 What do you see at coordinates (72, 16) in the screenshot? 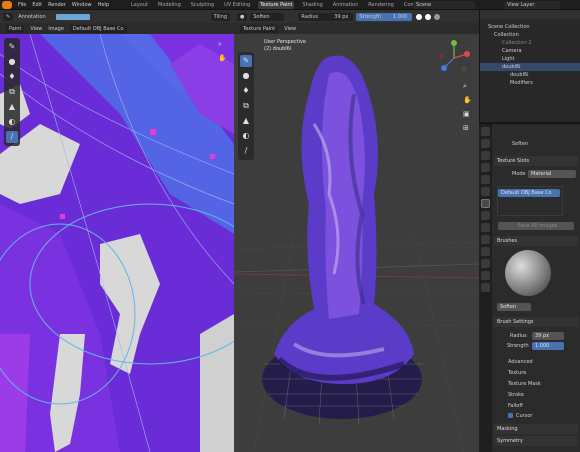
I see `annotation-color-swatch` at bounding box center [72, 16].